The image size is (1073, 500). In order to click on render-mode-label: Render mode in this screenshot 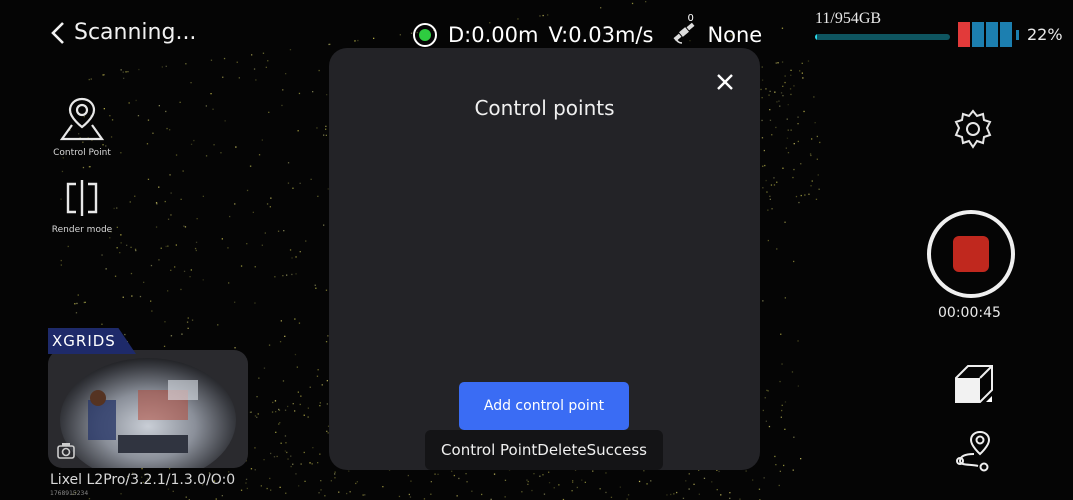, I will do `click(82, 230)`.